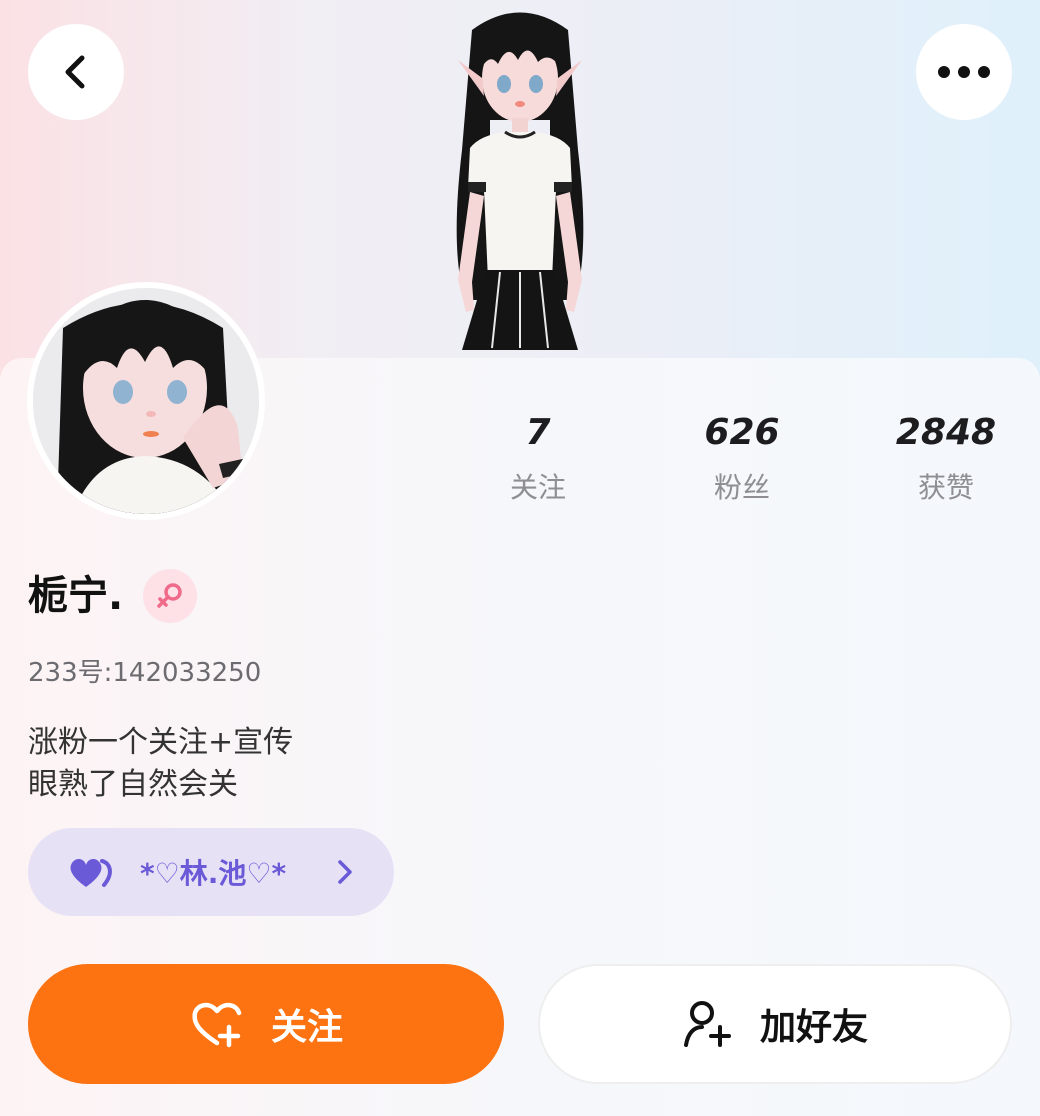 This screenshot has width=1040, height=1116. Describe the element at coordinates (946, 432) in the screenshot. I see `stat-likes-value: 2848` at that location.